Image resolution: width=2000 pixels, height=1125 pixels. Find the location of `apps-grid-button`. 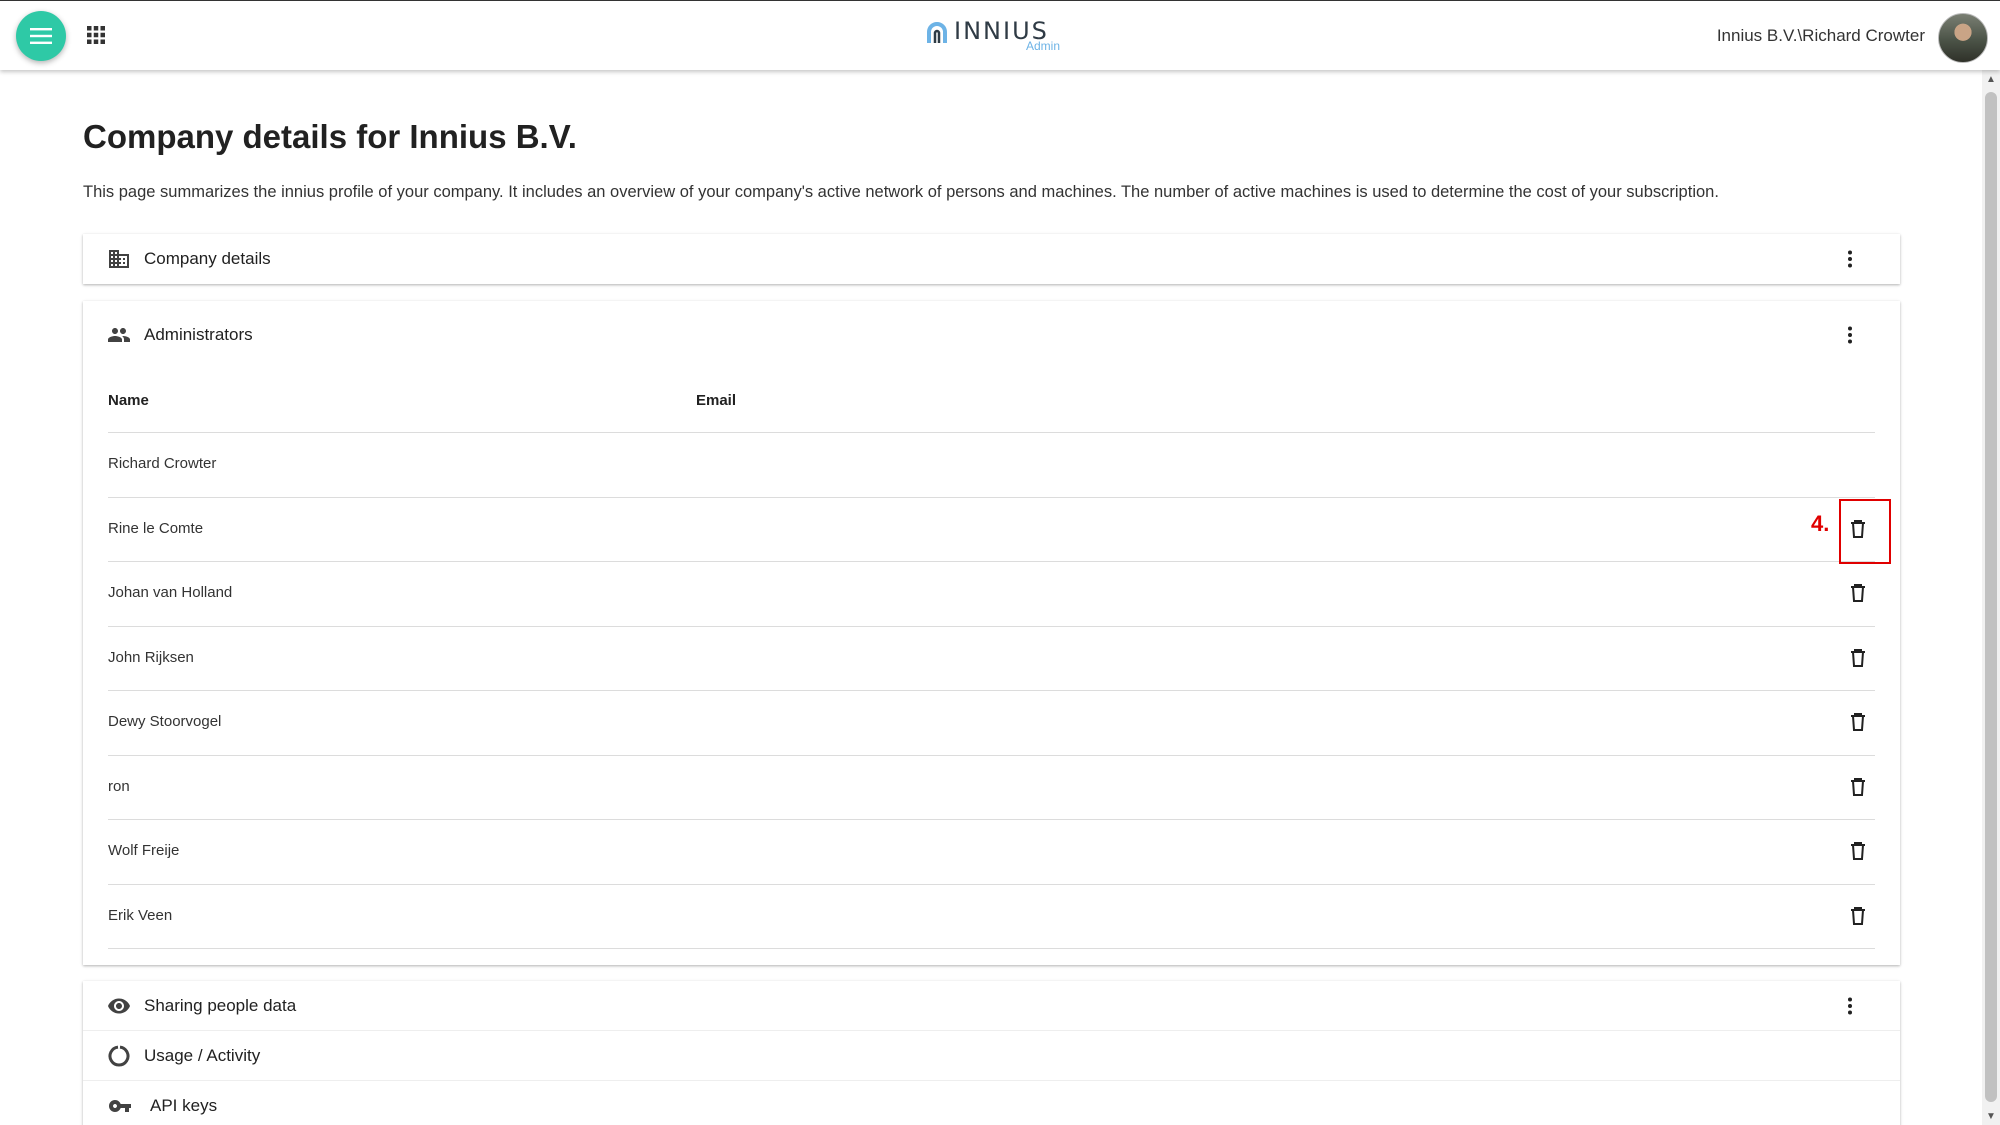

apps-grid-button is located at coordinates (98, 37).